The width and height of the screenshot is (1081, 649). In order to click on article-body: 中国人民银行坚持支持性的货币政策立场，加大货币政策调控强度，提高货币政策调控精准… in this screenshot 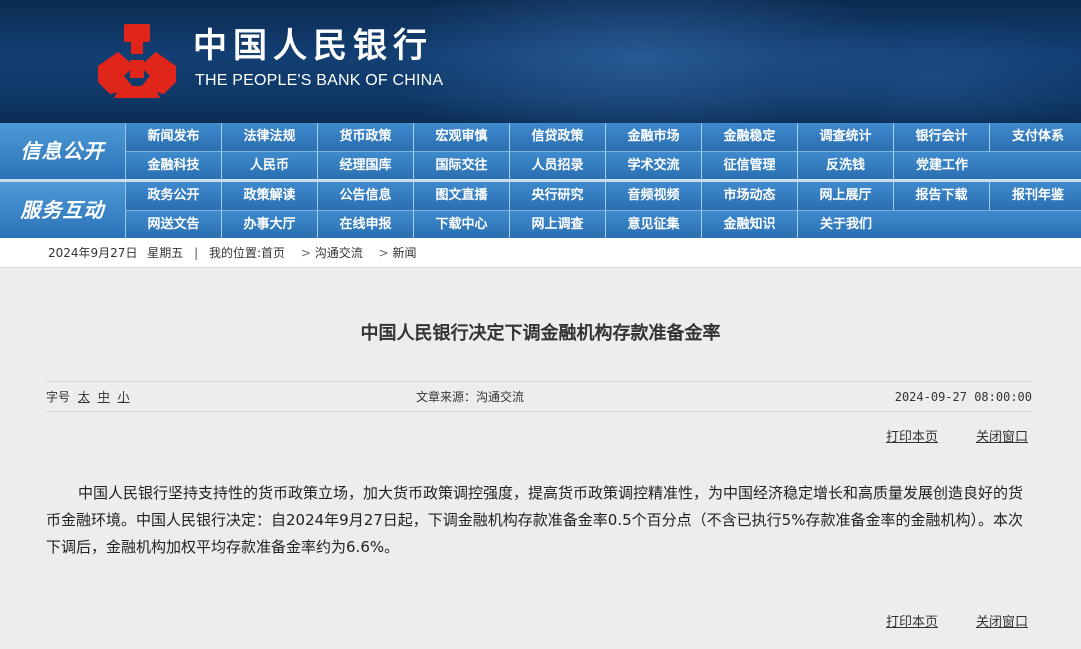, I will do `click(535, 520)`.